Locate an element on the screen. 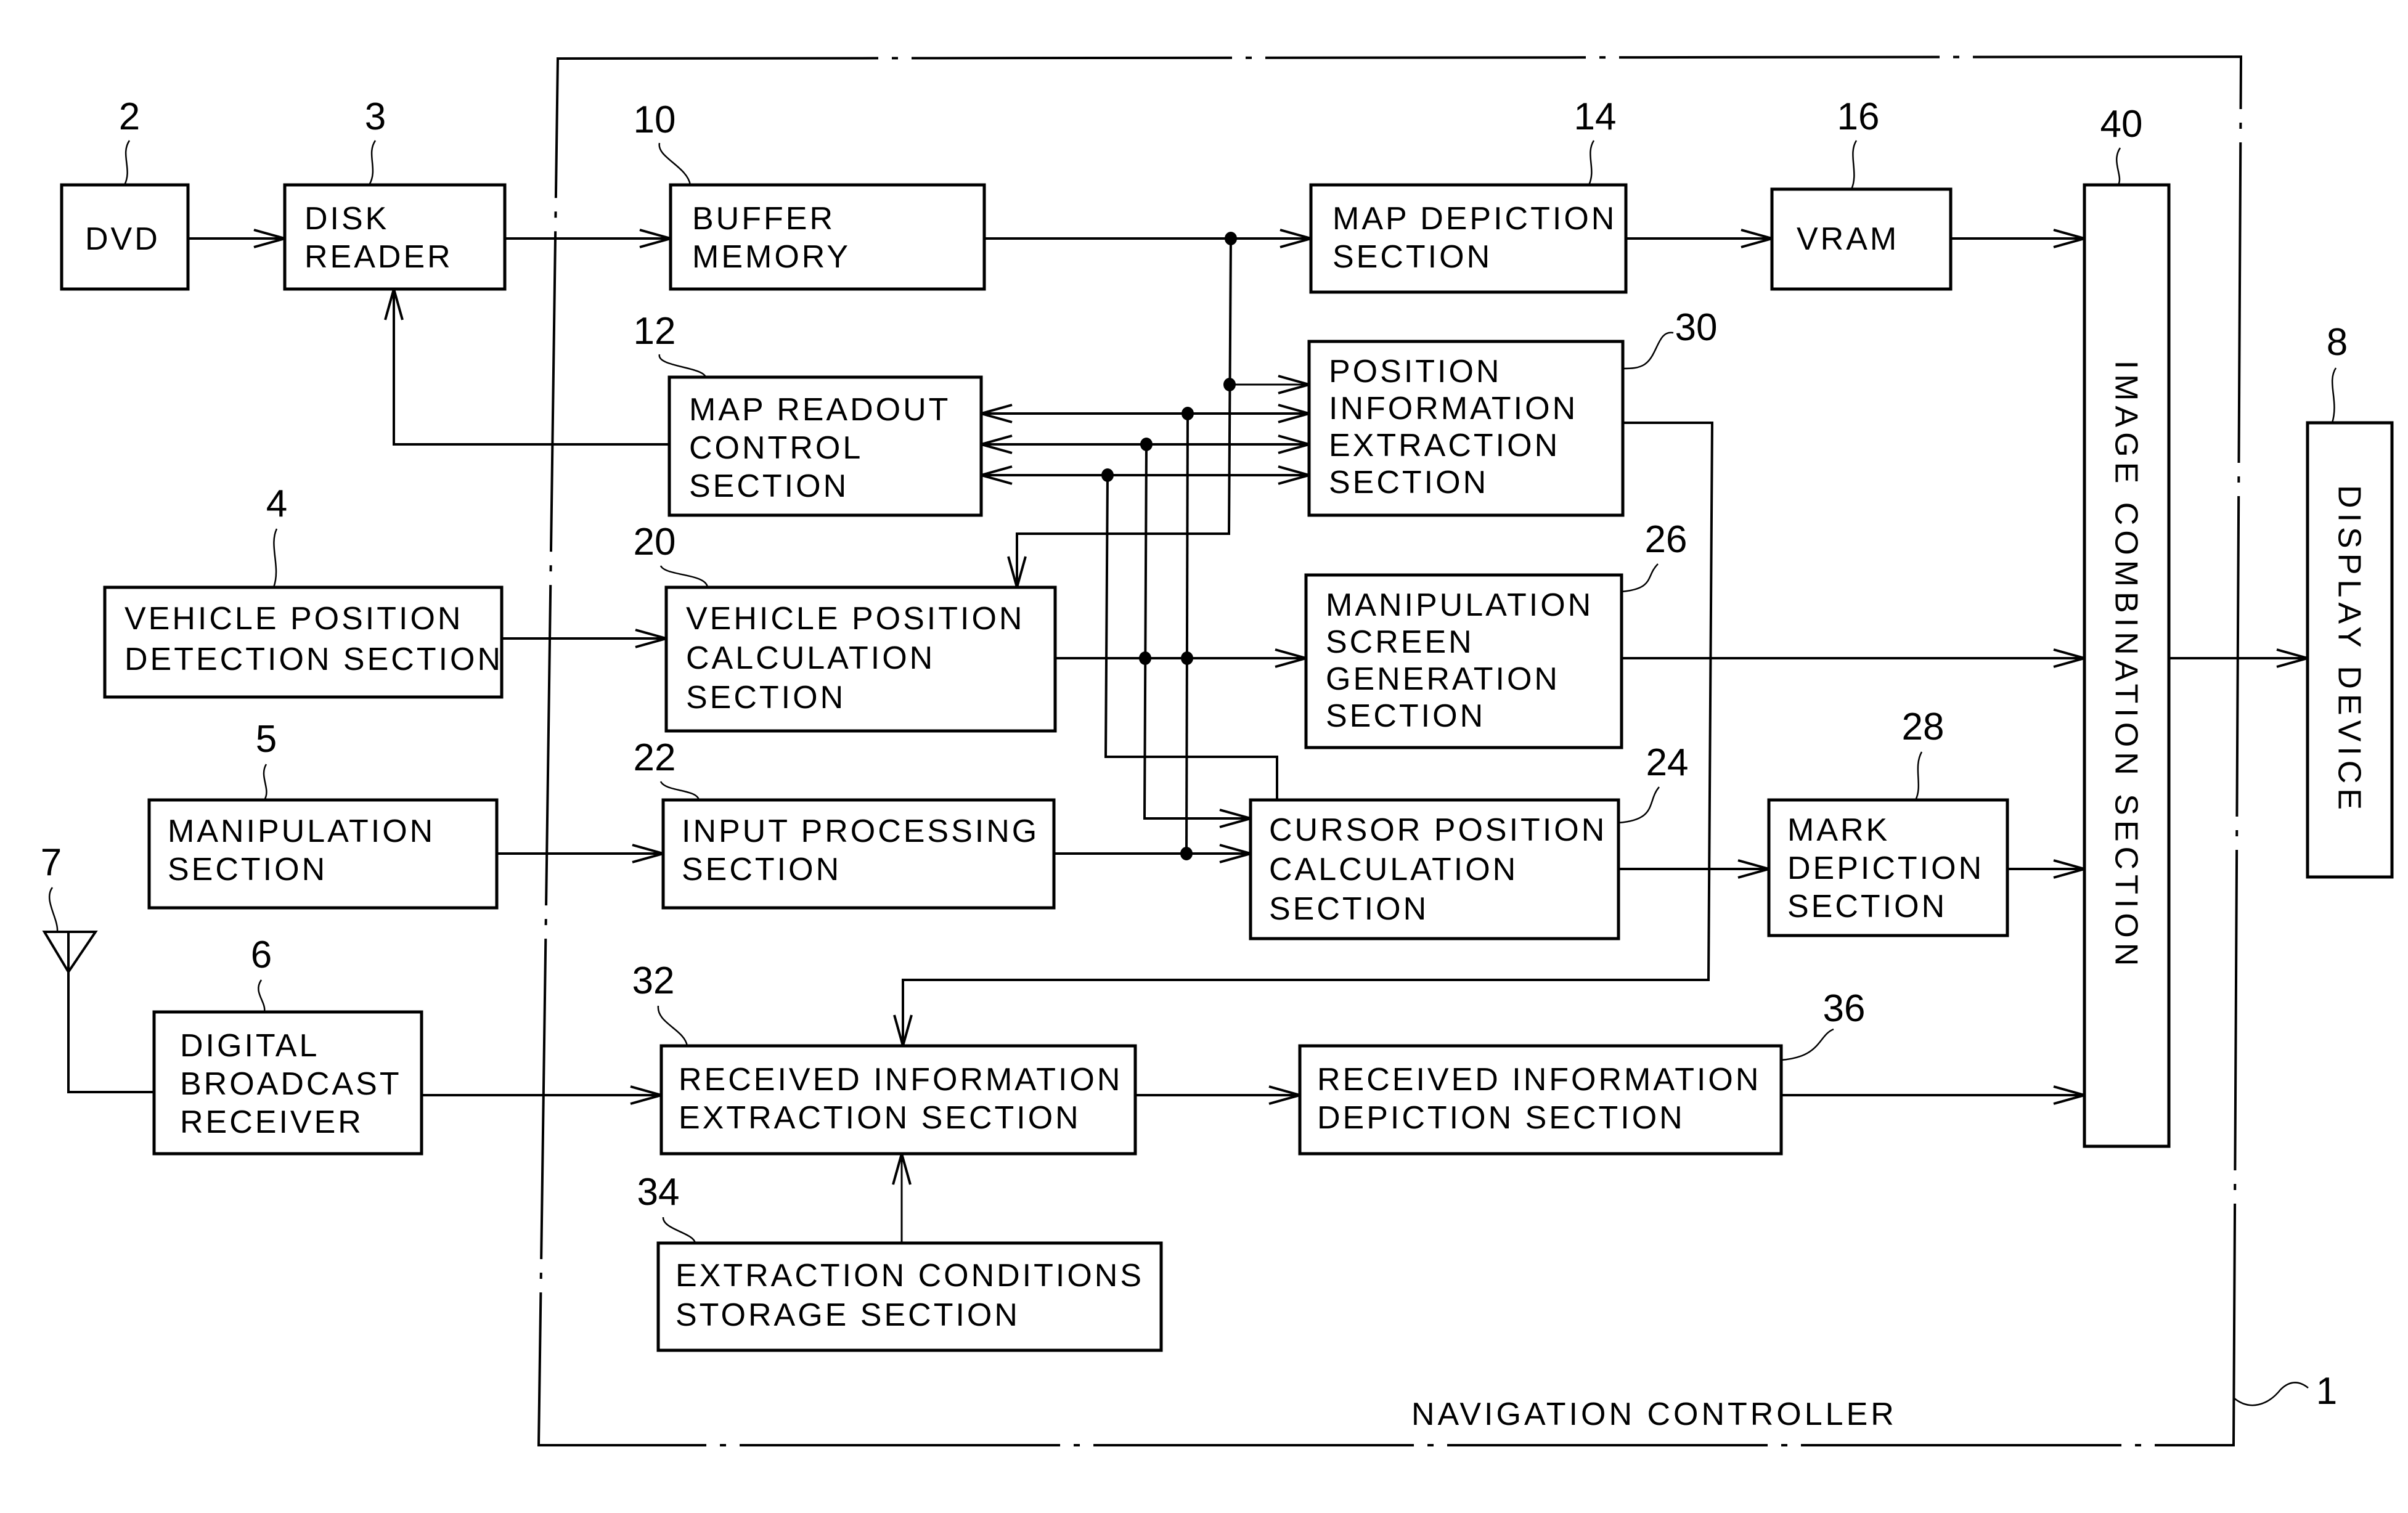  block-extraction-conditions-storage: EXTRACTION CONDITIONSSTORAGE SECTION is located at coordinates (909, 1297).